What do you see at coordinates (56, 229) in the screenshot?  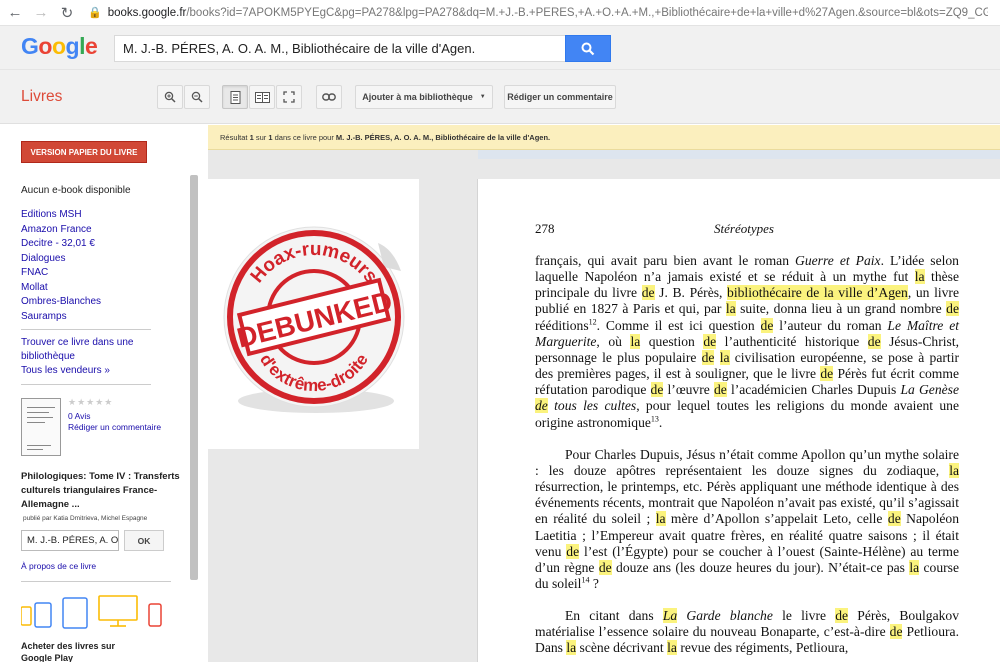 I see `seller-link: Amazon France` at bounding box center [56, 229].